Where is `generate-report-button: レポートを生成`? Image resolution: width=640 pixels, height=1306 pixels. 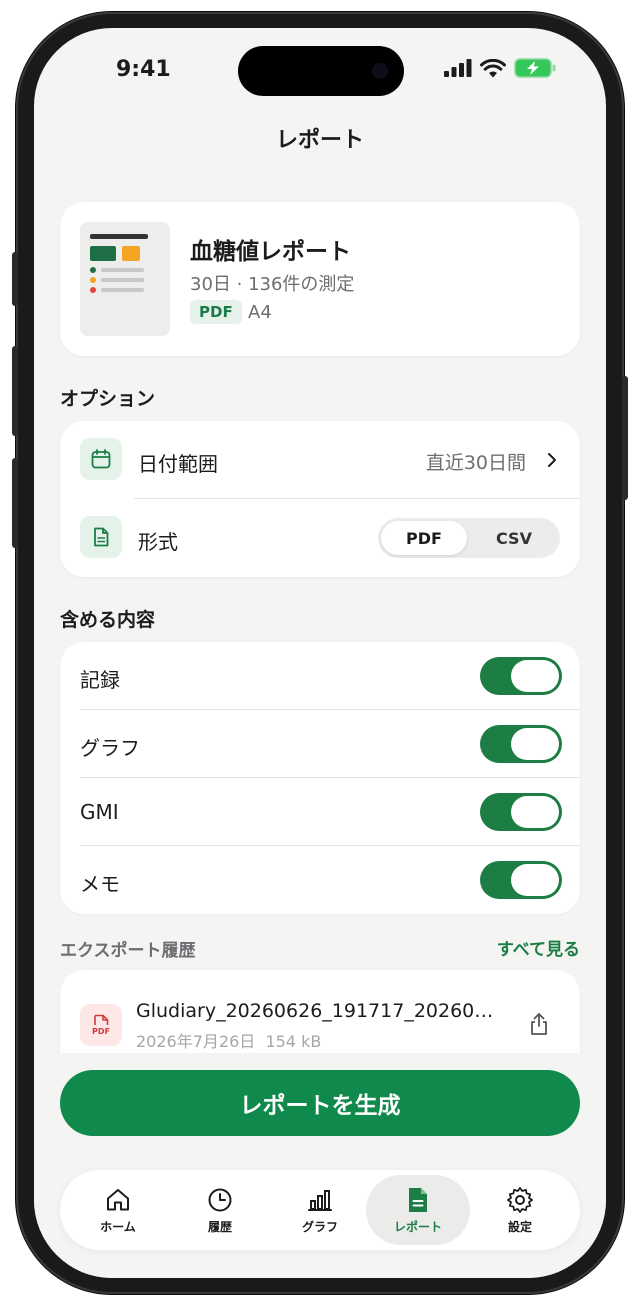 generate-report-button: レポートを生成 is located at coordinates (320, 1103).